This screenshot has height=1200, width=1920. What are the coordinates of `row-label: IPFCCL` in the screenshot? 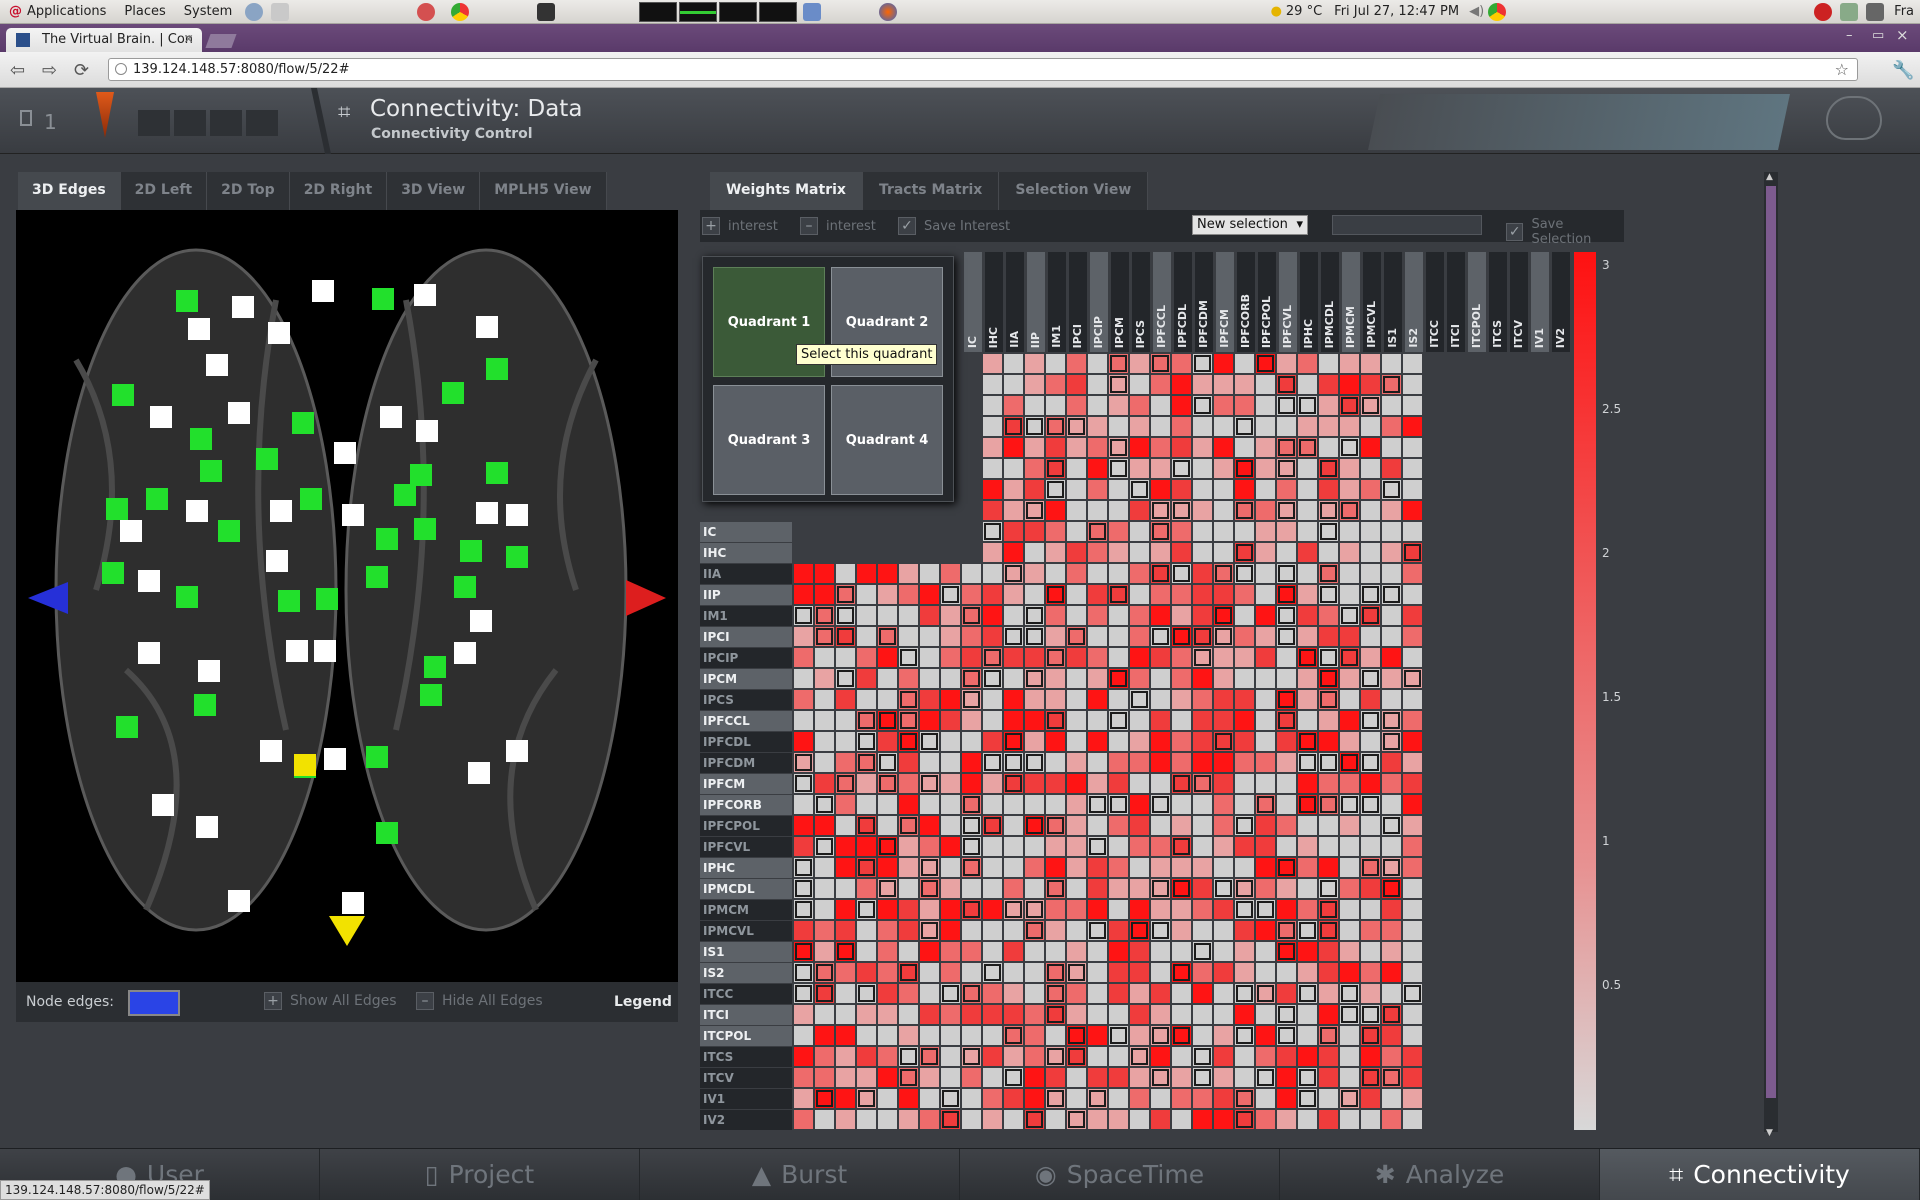 It's located at (746, 721).